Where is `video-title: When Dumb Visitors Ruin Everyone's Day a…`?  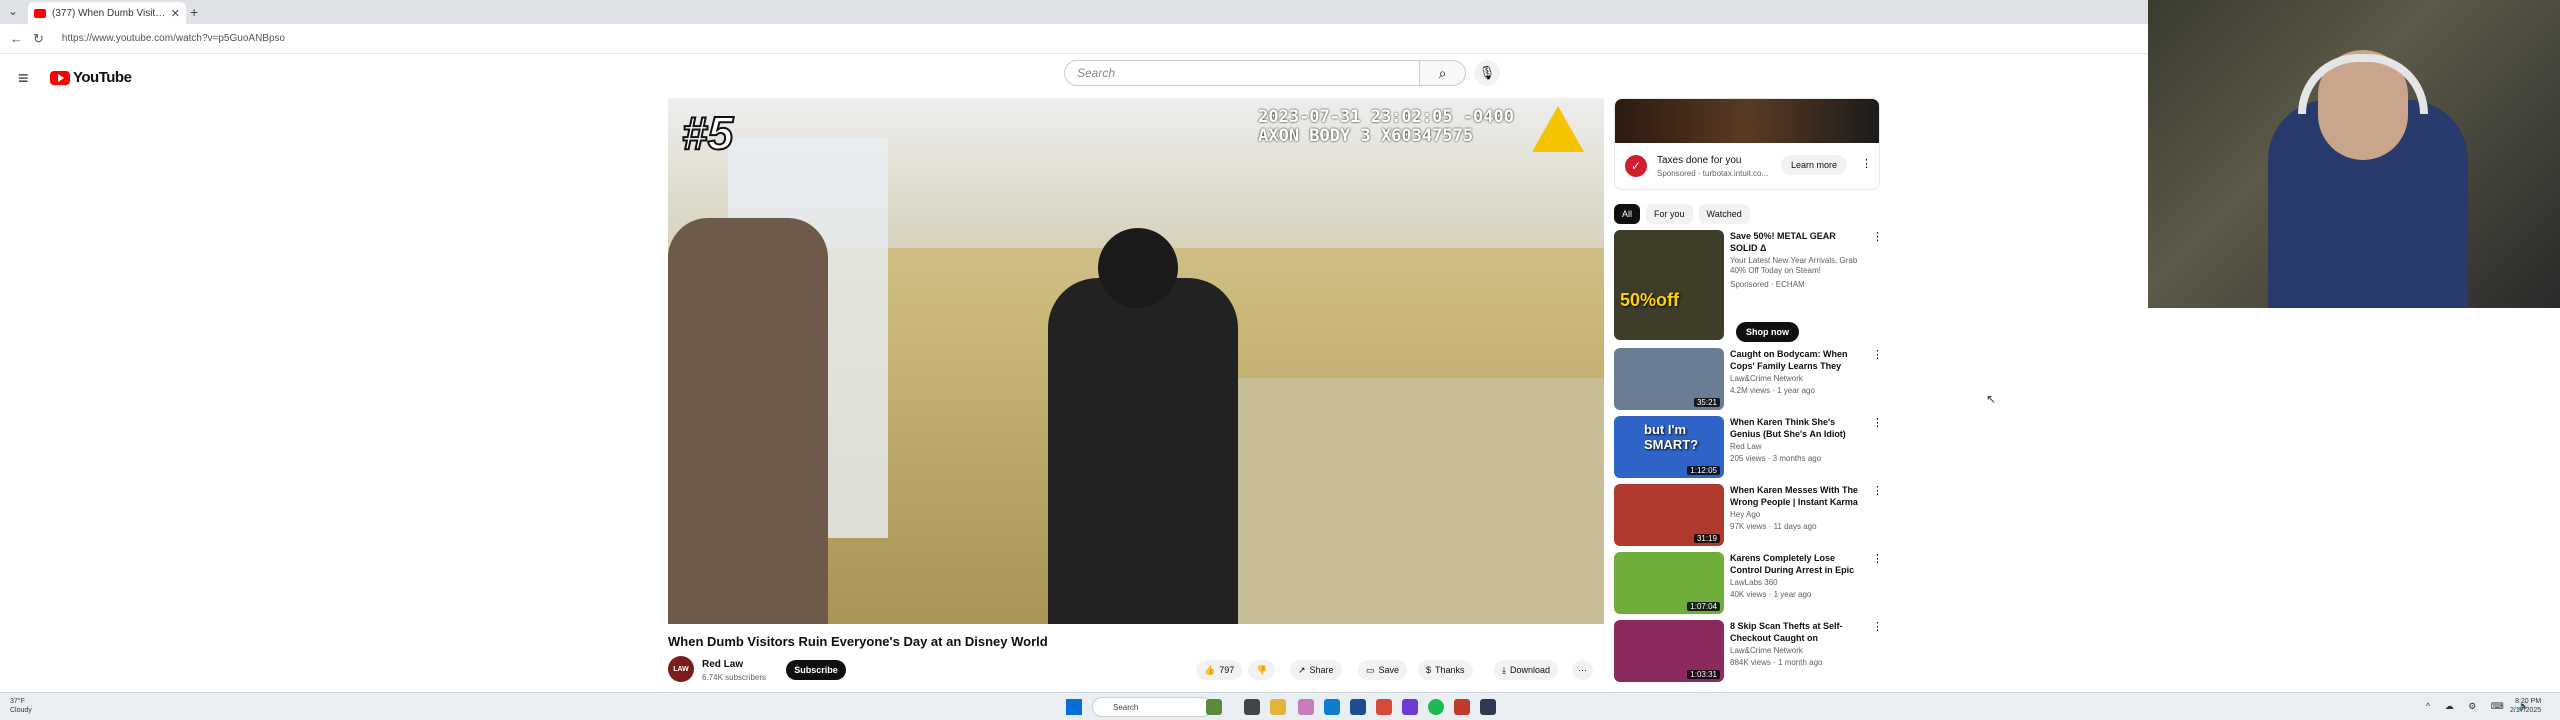
video-title: When Dumb Visitors Ruin Everyone's Day a… is located at coordinates (858, 641).